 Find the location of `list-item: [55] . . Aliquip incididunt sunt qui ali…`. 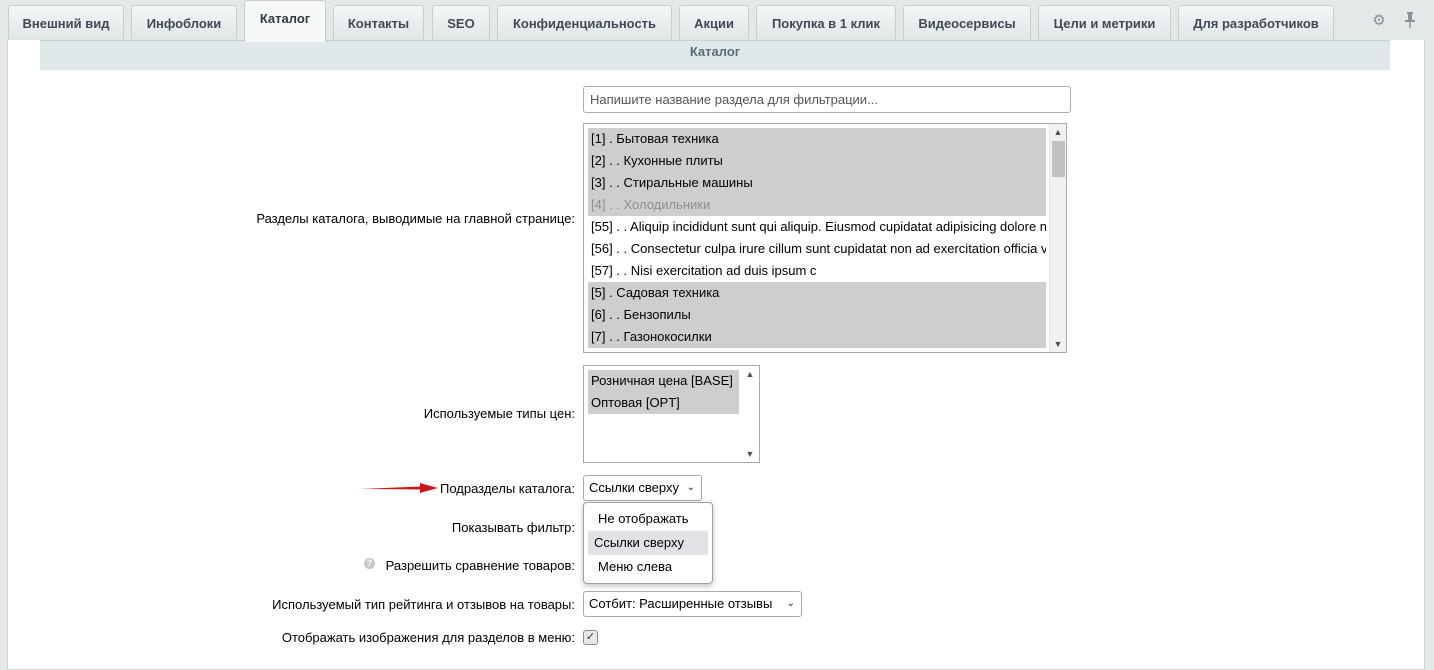

list-item: [55] . . Aliquip incididunt sunt qui ali… is located at coordinates (817, 227).